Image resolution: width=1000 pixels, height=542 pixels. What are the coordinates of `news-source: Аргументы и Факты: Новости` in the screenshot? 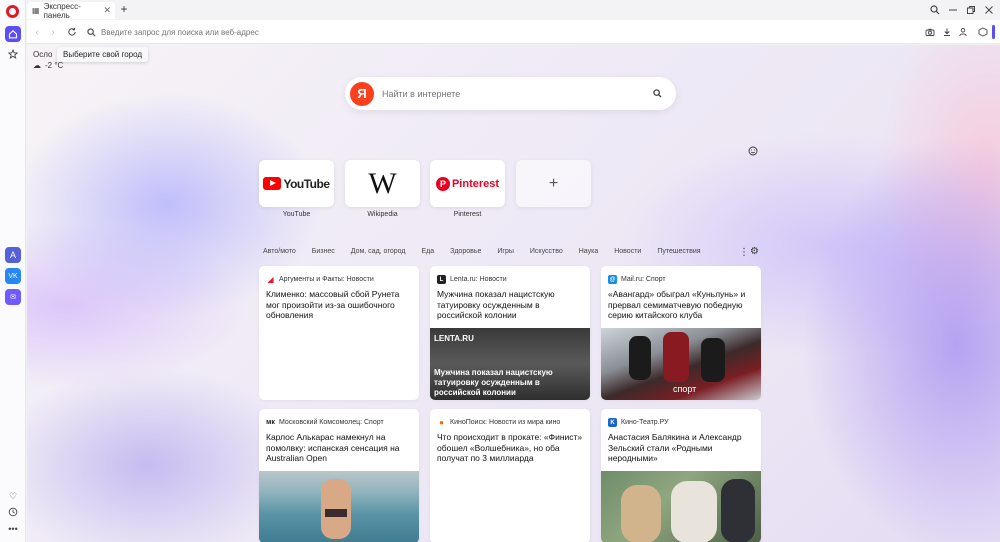 It's located at (326, 279).